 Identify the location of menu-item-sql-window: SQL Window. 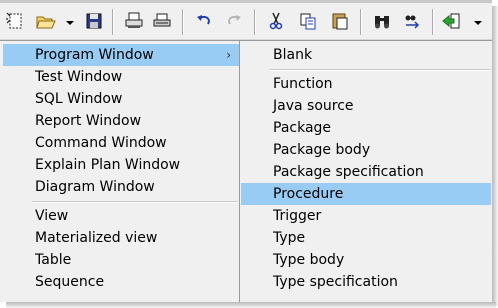
(121, 99).